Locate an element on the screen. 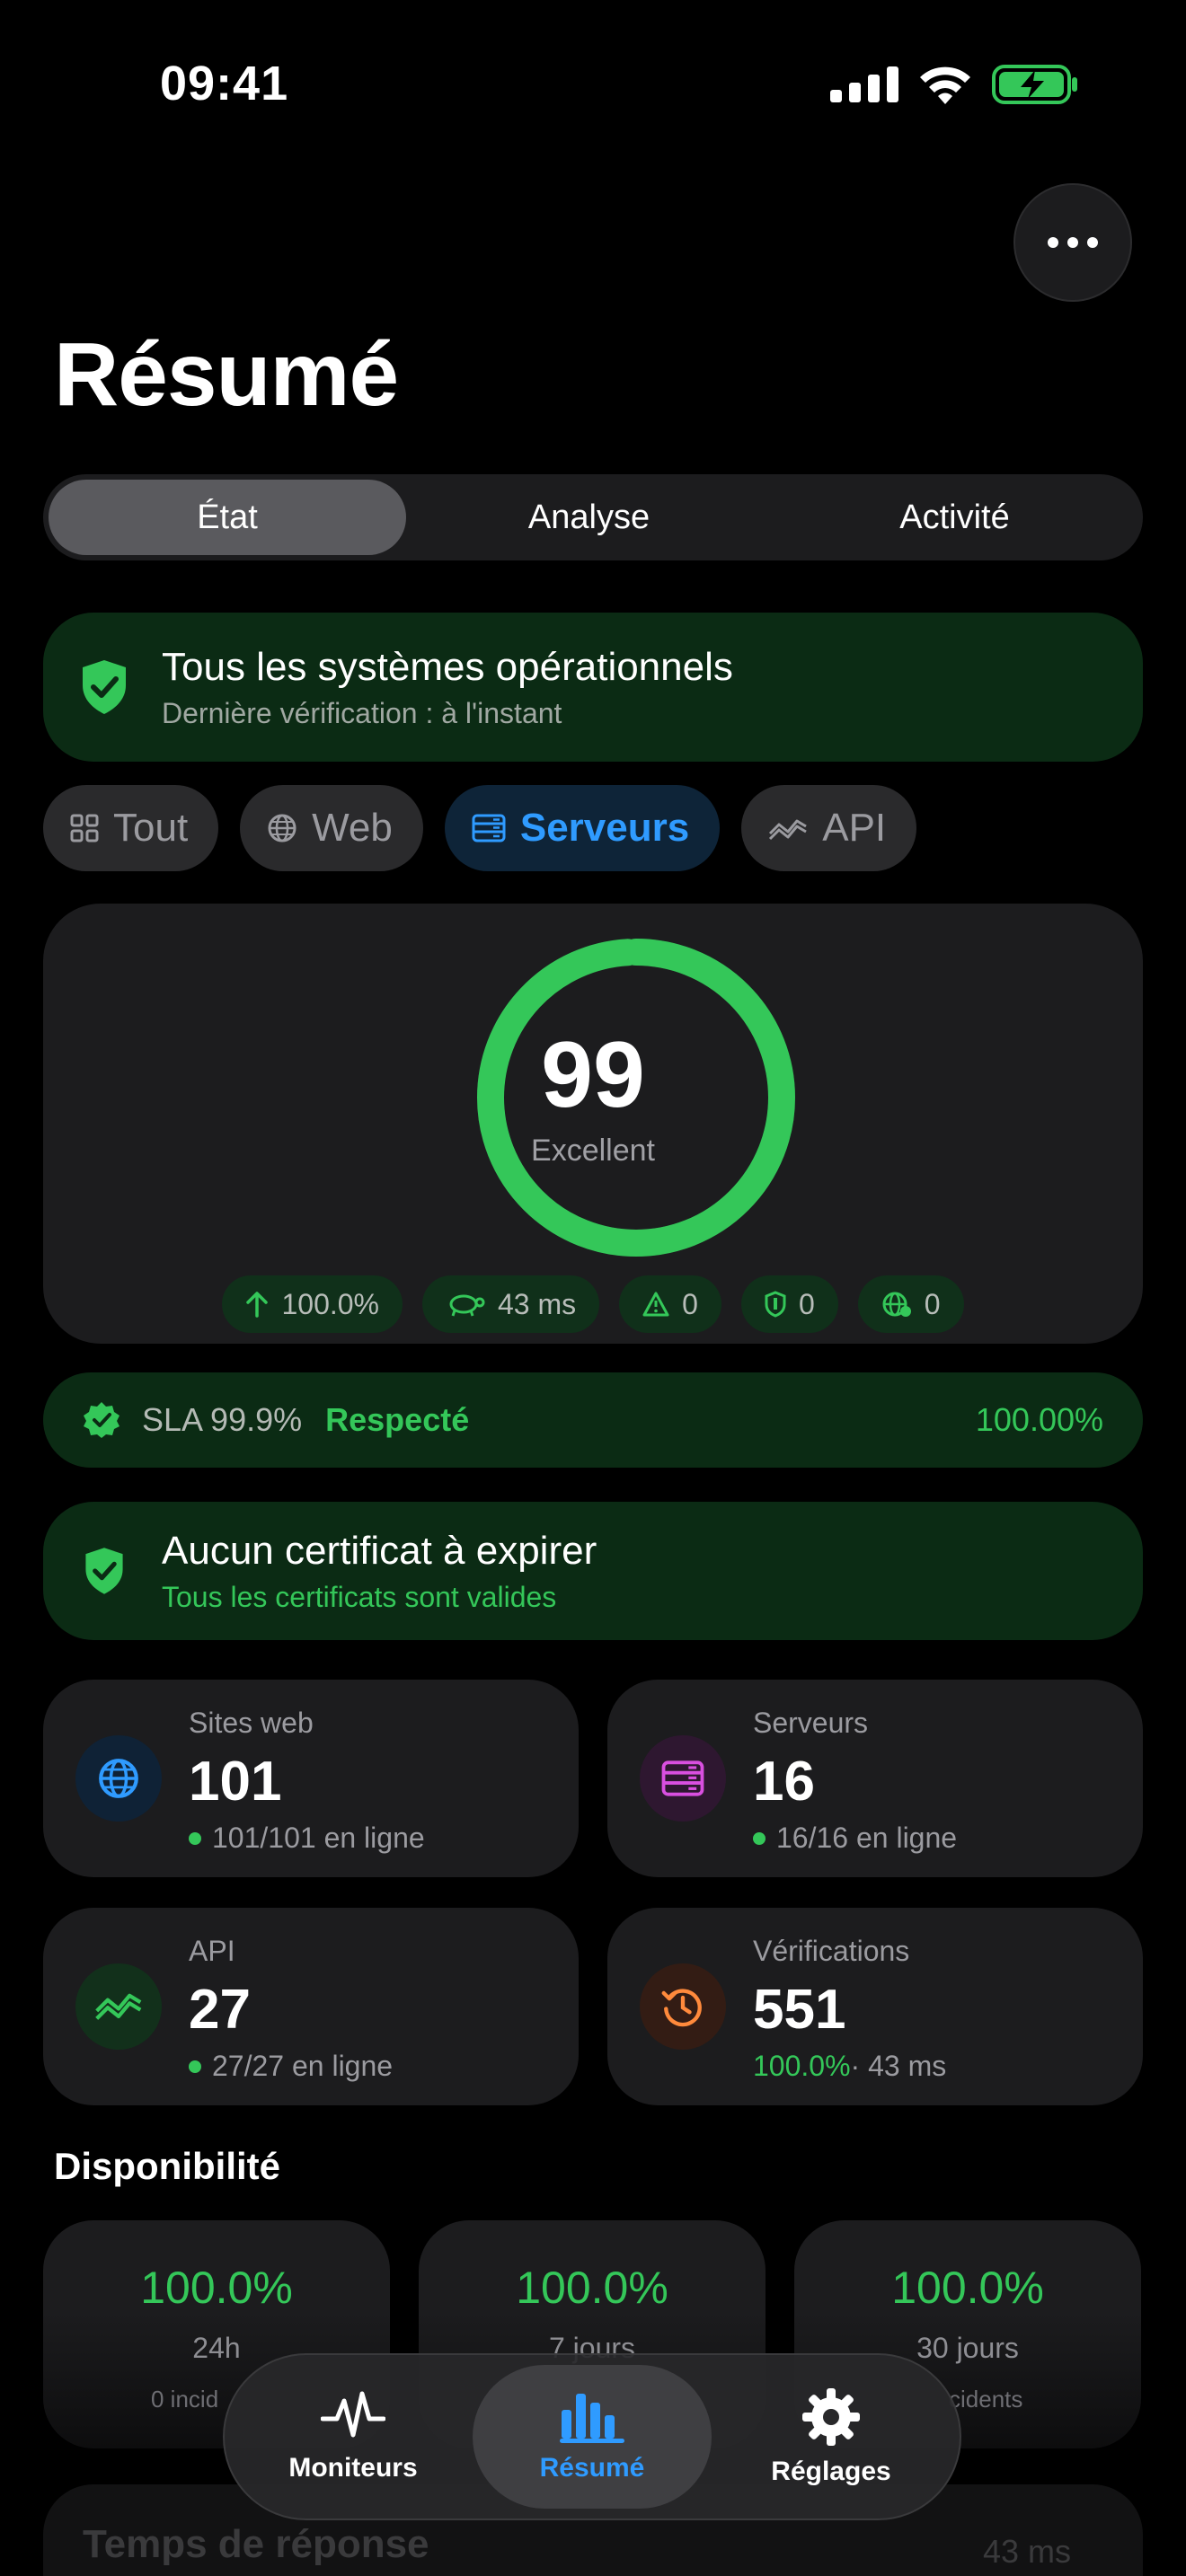  filter-servers-label: Serveurs is located at coordinates (604, 828).